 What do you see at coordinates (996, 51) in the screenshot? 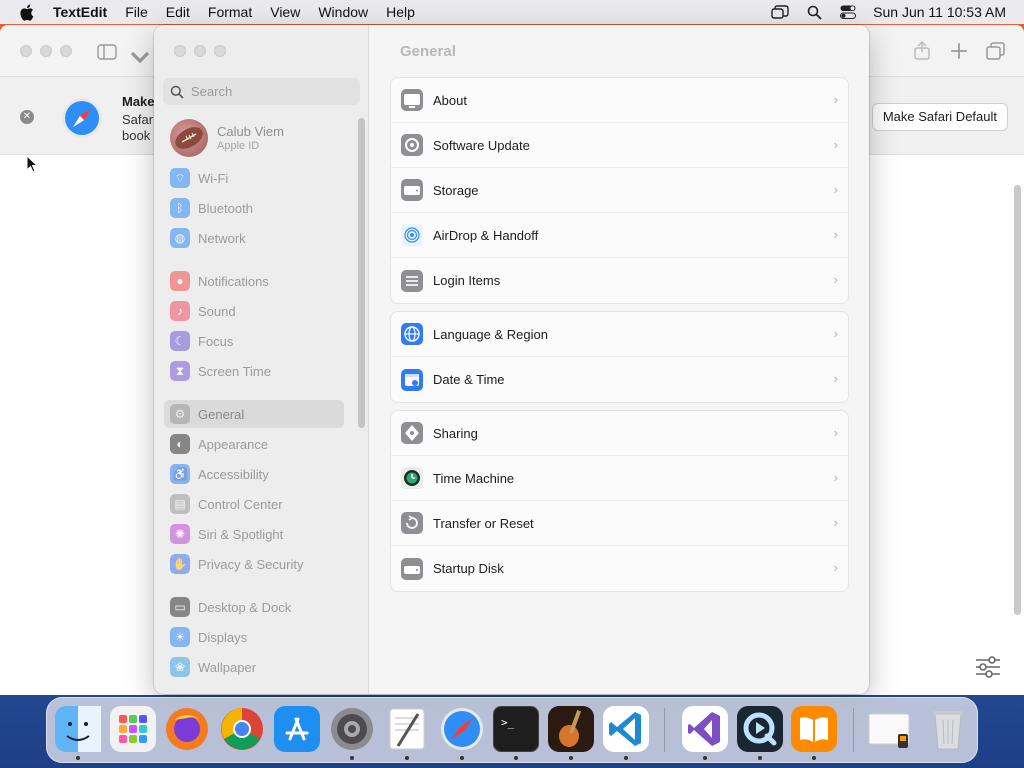
I see `tab-overview-icon` at bounding box center [996, 51].